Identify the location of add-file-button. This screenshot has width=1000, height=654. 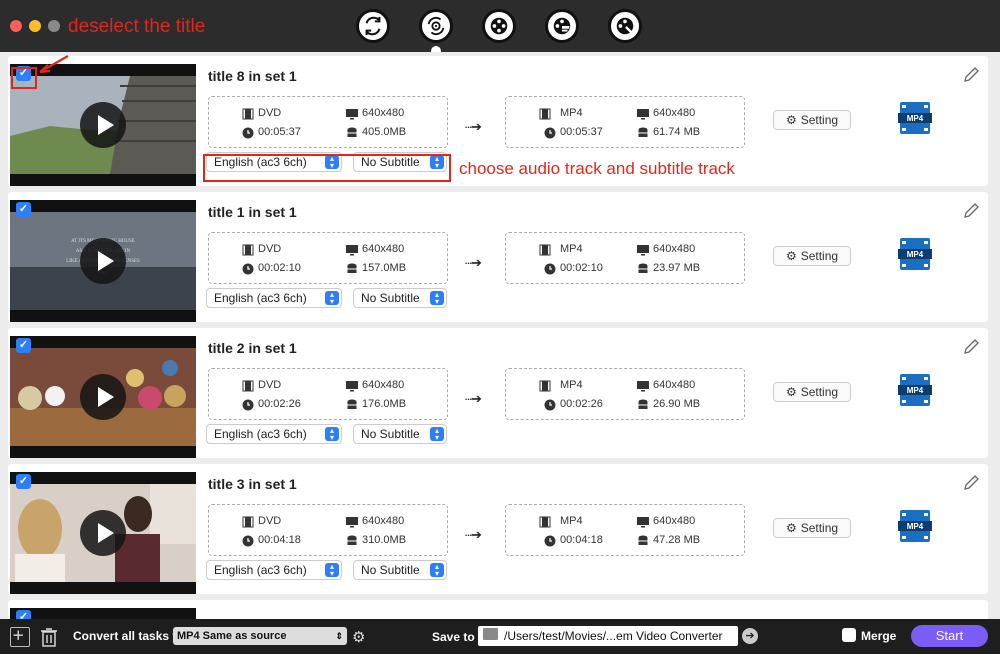
(20, 637).